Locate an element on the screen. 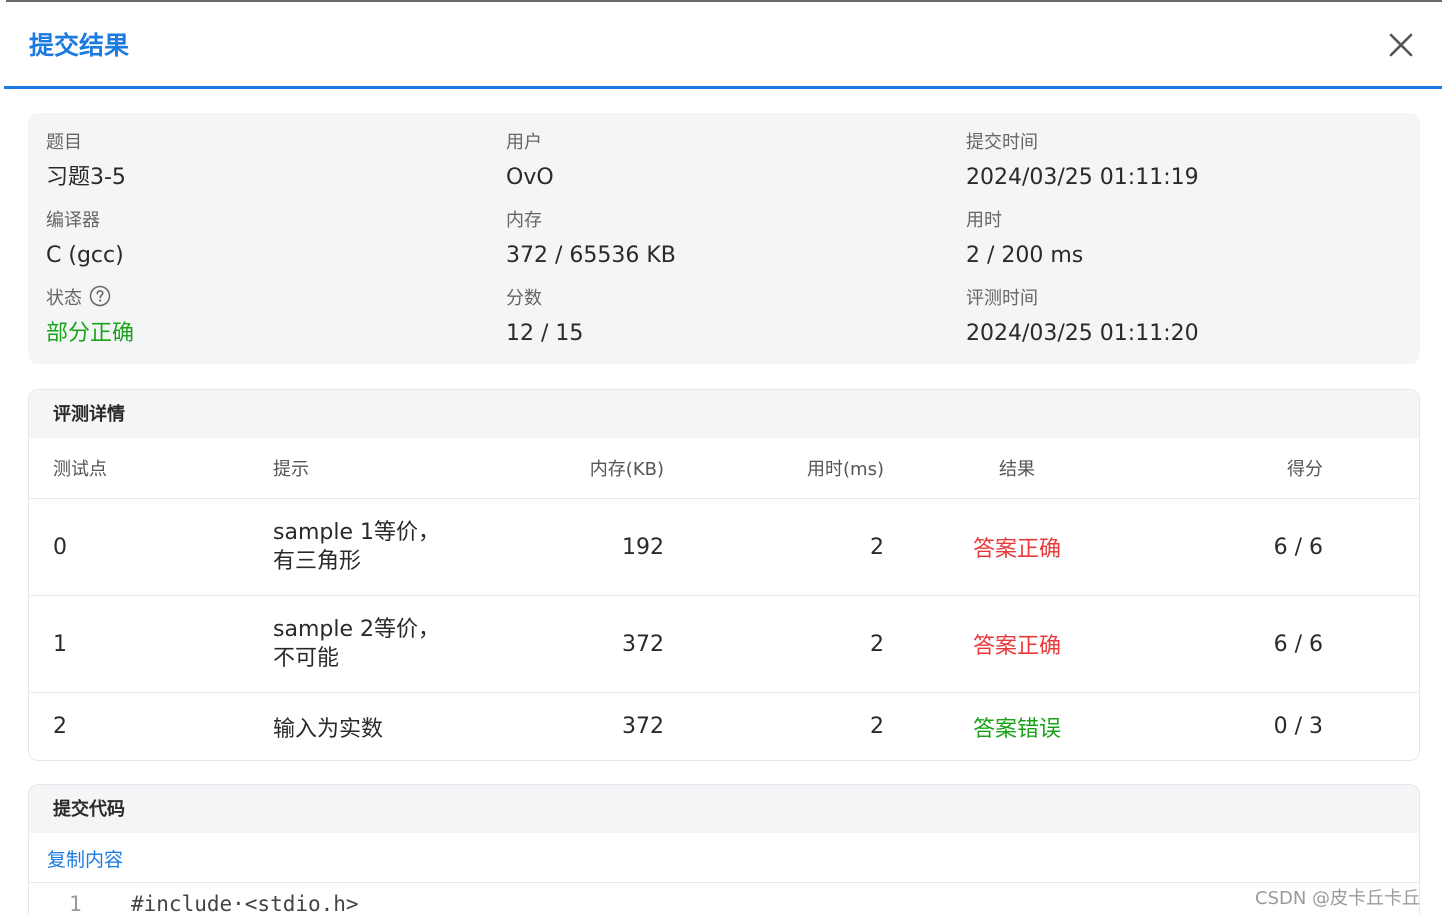 This screenshot has width=1442, height=915. status-value: 部分正确 is located at coordinates (90, 333).